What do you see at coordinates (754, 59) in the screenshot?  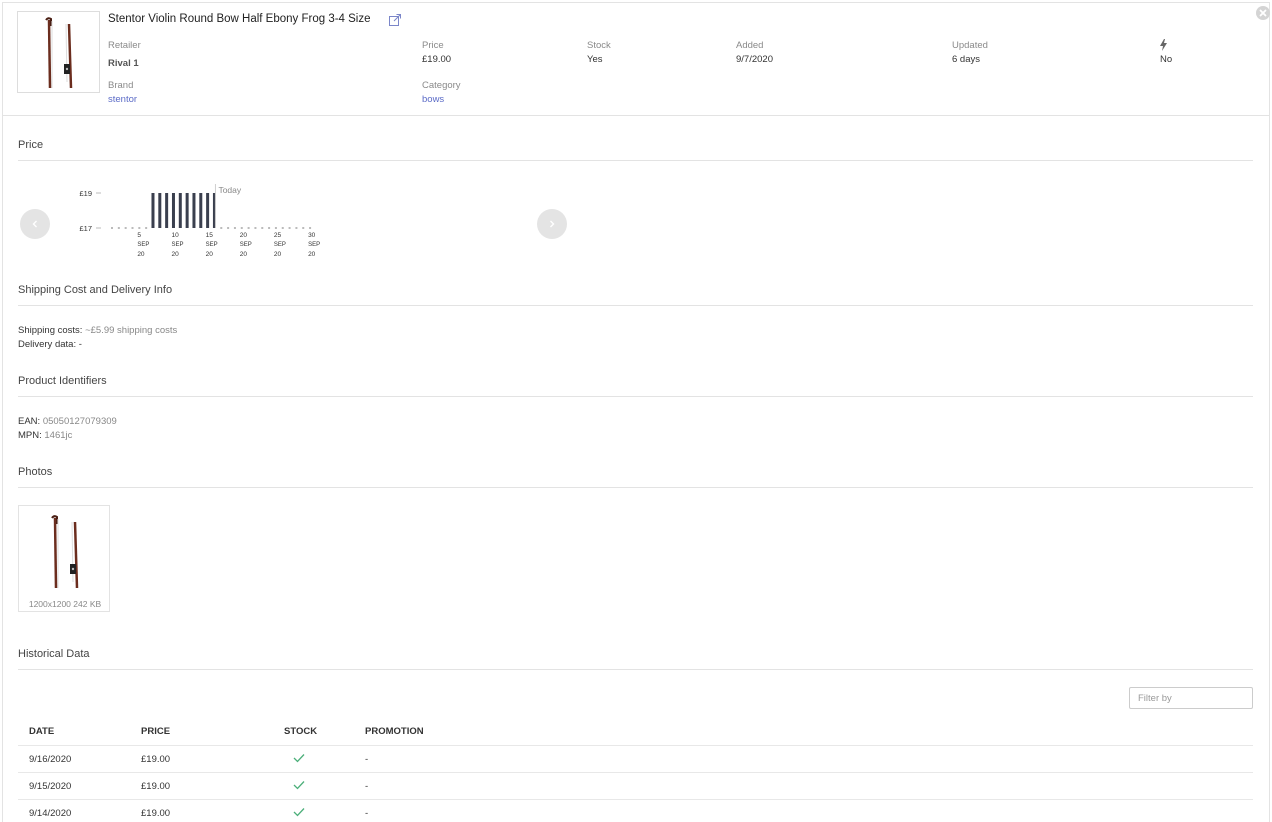 I see `added-value: 9/7/2020` at bounding box center [754, 59].